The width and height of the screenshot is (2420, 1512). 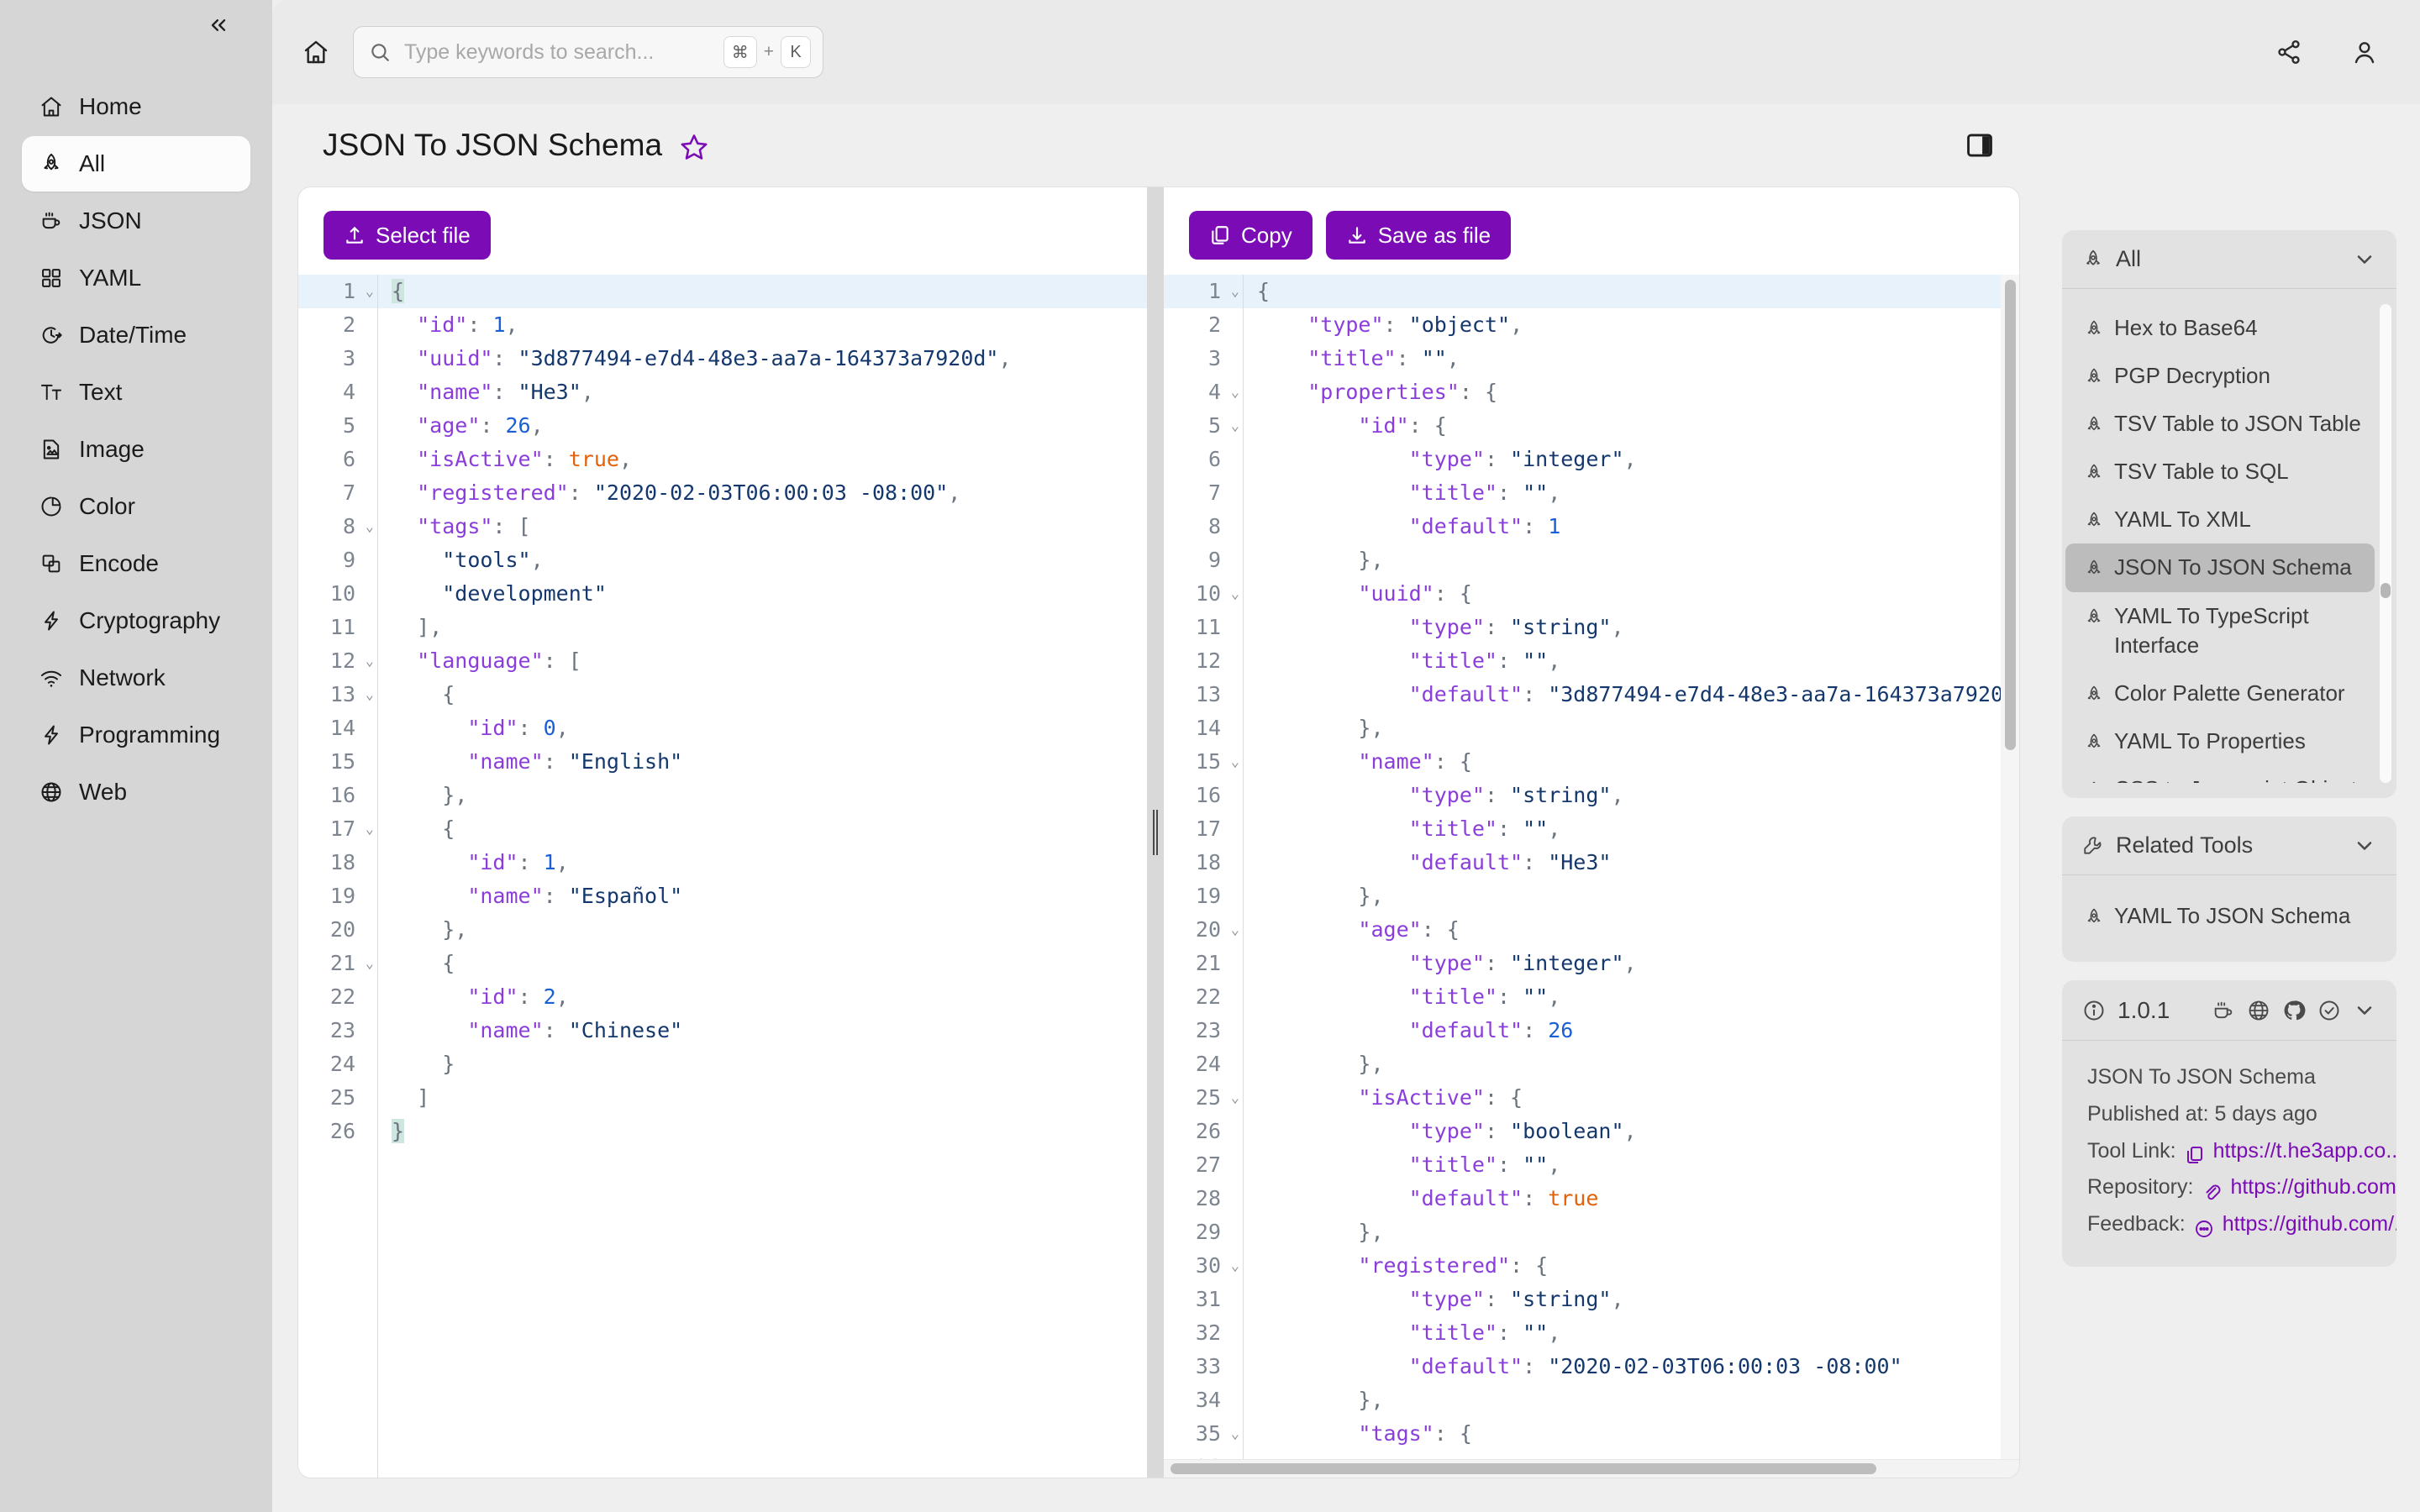 What do you see at coordinates (2329, 1010) in the screenshot?
I see `check-circle-icon` at bounding box center [2329, 1010].